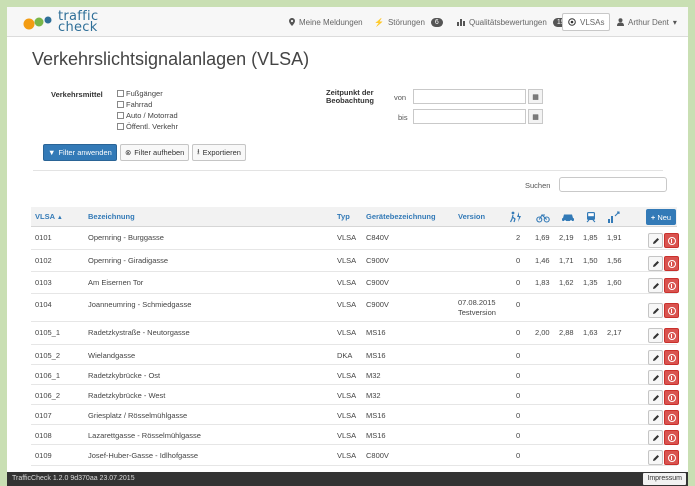 The height and width of the screenshot is (486, 695). What do you see at coordinates (469, 116) in the screenshot?
I see `bis-date-input` at bounding box center [469, 116].